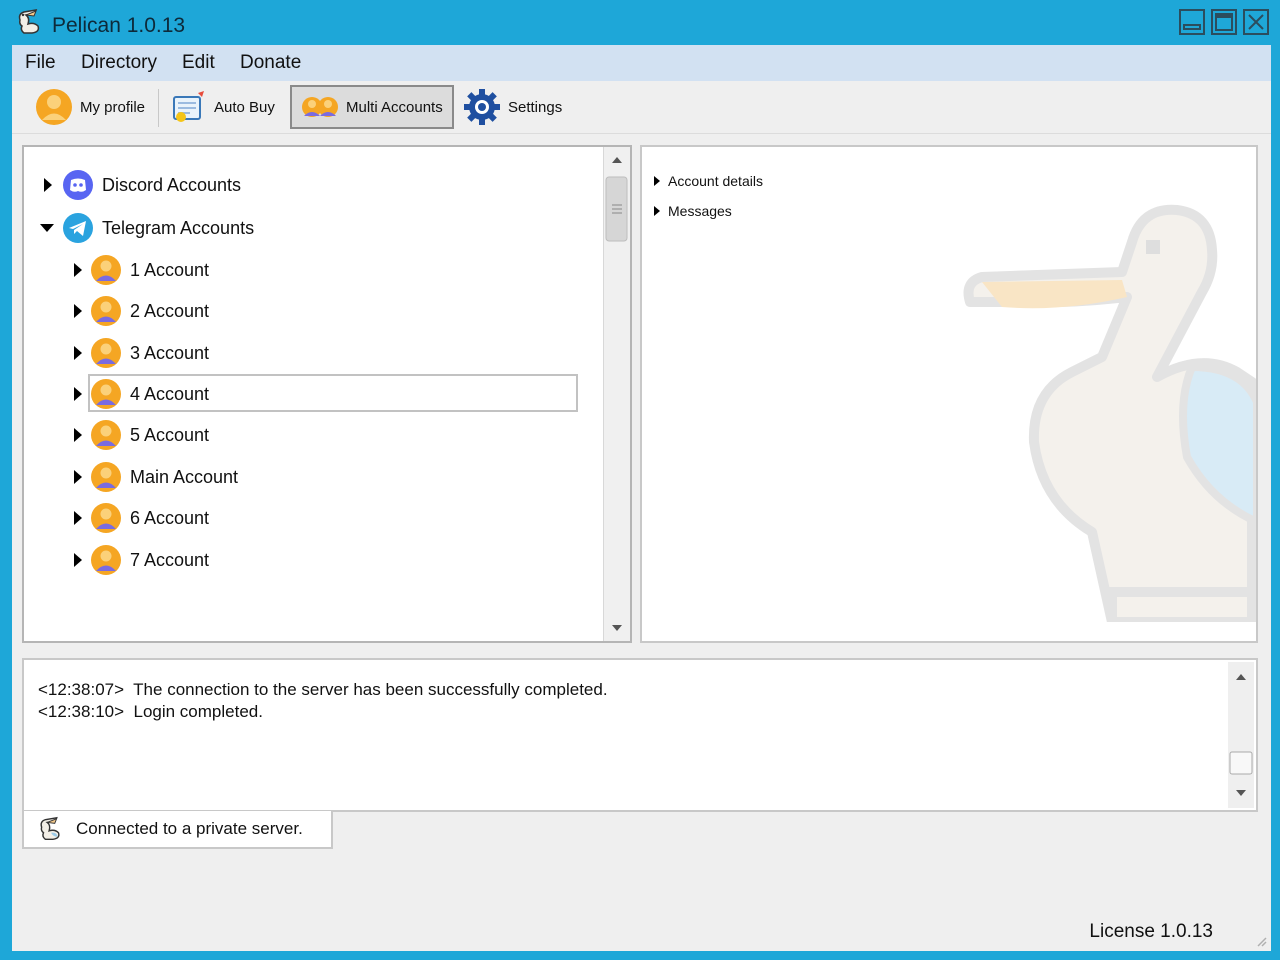 The height and width of the screenshot is (960, 1280). I want to click on minimize-icon, so click(1192, 27).